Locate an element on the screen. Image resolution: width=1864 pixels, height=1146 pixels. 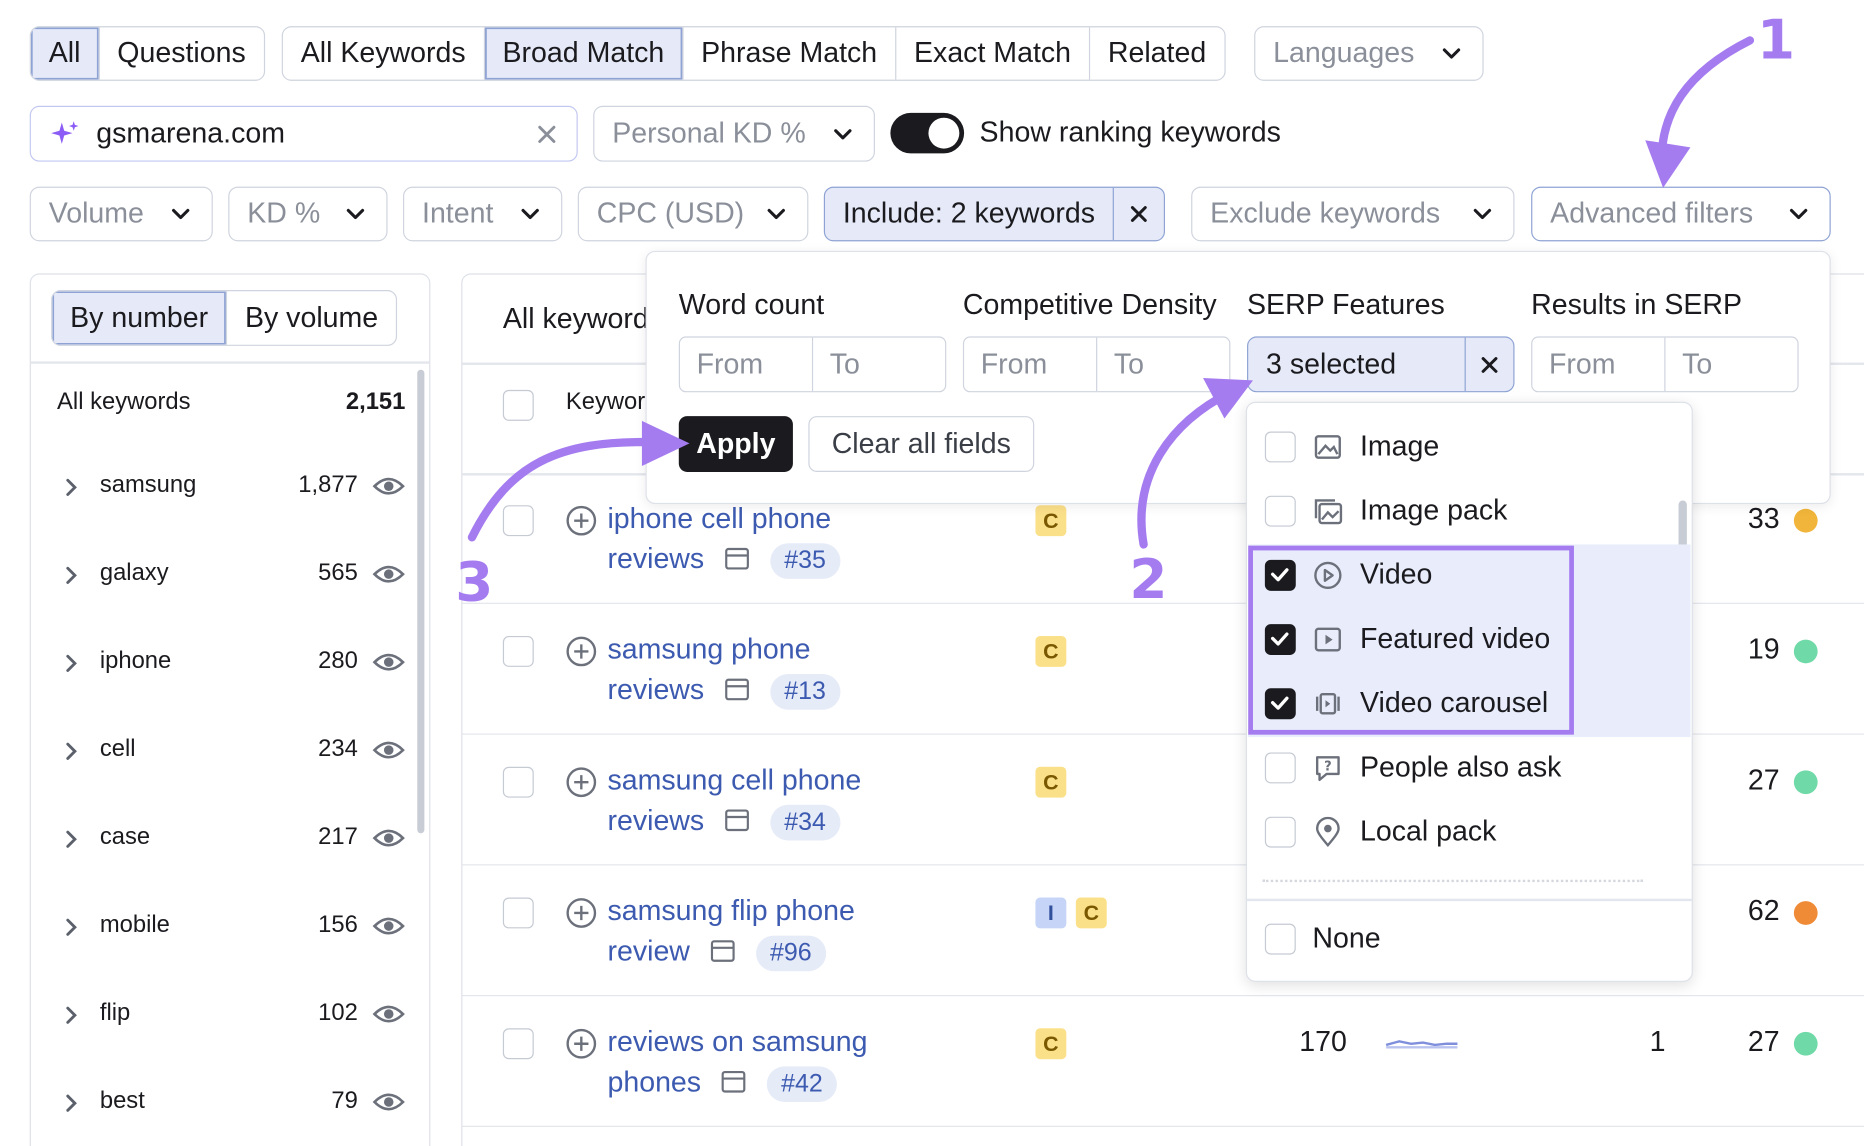
keyword-line2-wrap: reviews #34 is located at coordinates (734, 821).